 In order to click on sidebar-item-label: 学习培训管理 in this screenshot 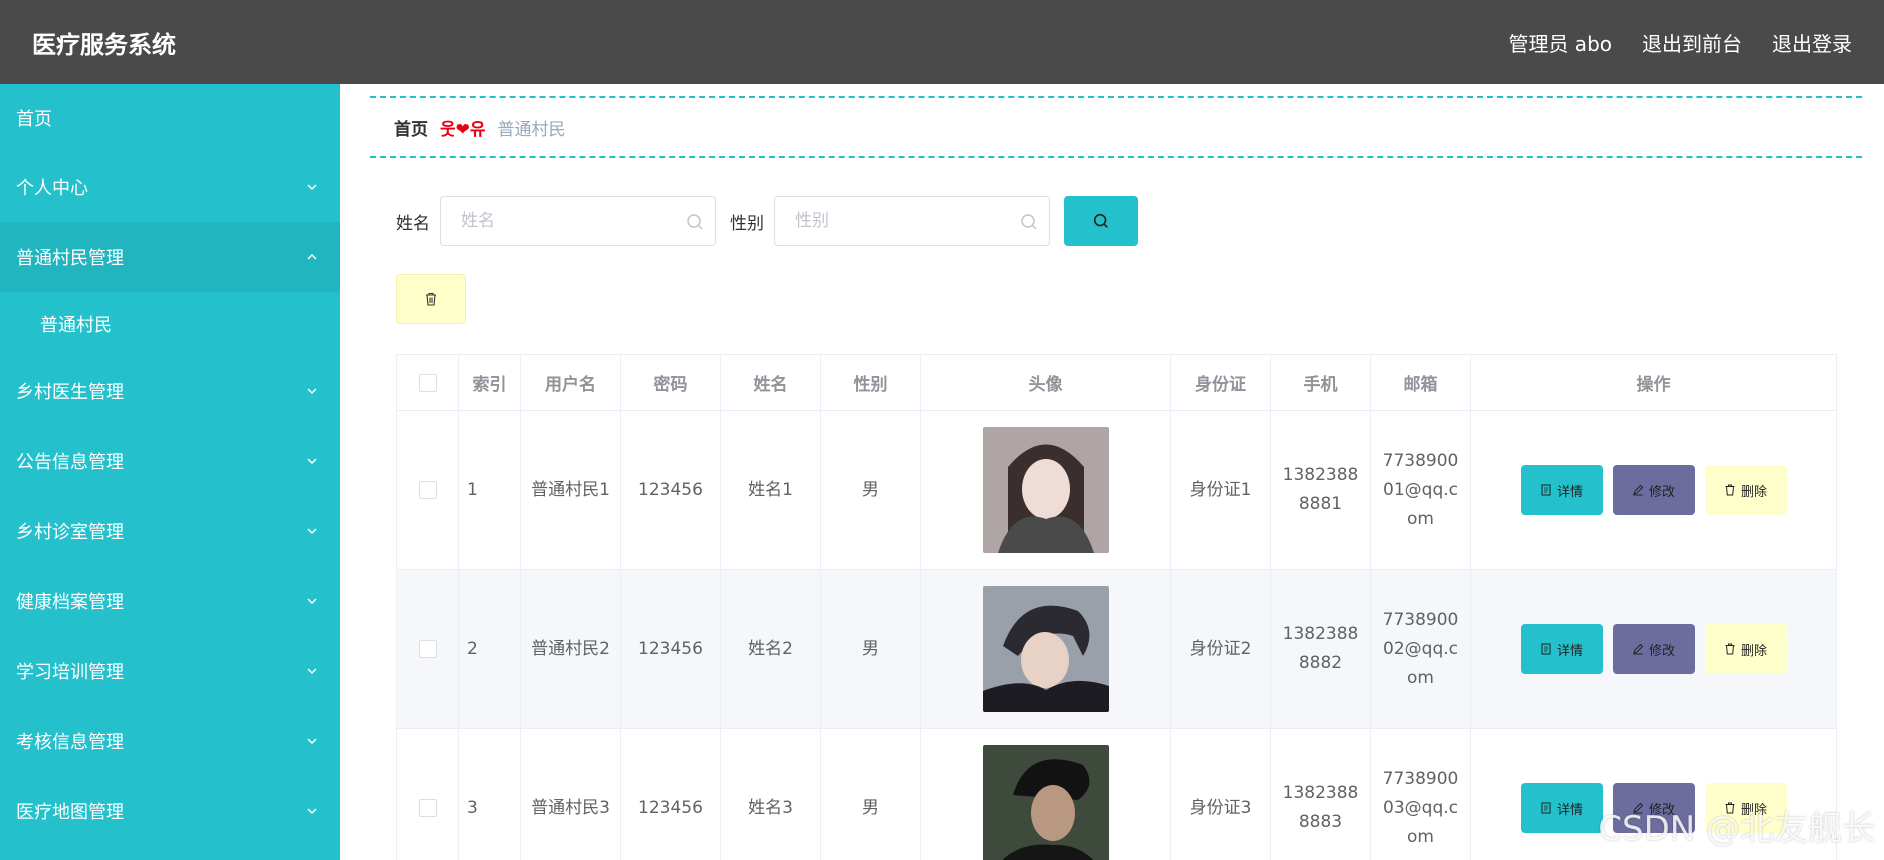, I will do `click(70, 672)`.